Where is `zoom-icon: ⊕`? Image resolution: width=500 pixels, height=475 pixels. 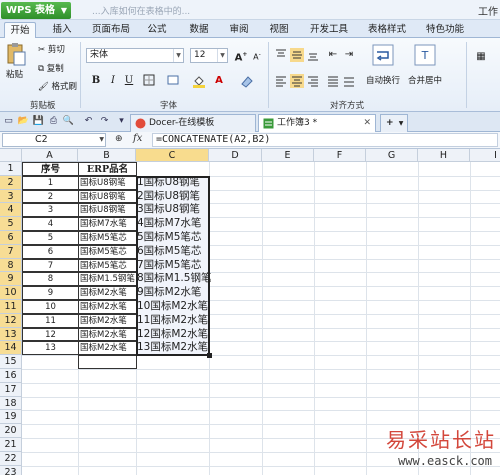 zoom-icon: ⊕ is located at coordinates (119, 139).